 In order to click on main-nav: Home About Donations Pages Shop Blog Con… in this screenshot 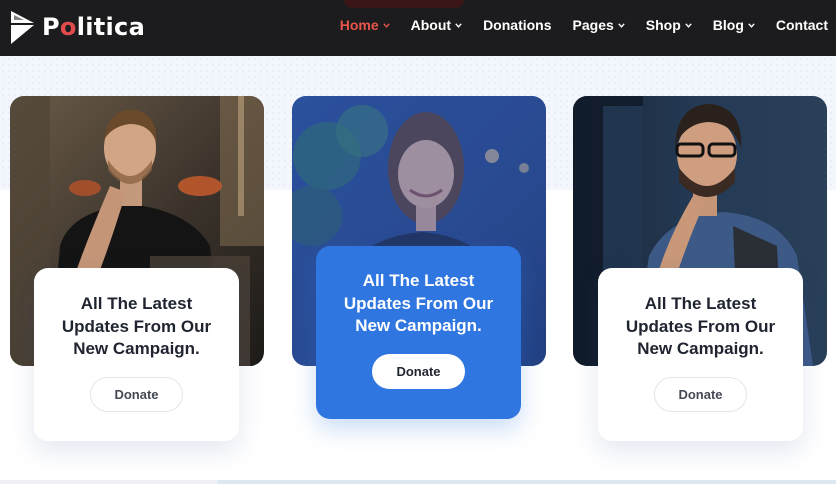, I will do `click(584, 25)`.